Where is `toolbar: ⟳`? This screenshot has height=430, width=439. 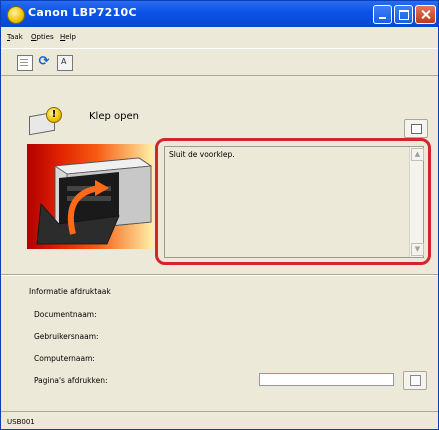
toolbar: ⟳ is located at coordinates (219, 62).